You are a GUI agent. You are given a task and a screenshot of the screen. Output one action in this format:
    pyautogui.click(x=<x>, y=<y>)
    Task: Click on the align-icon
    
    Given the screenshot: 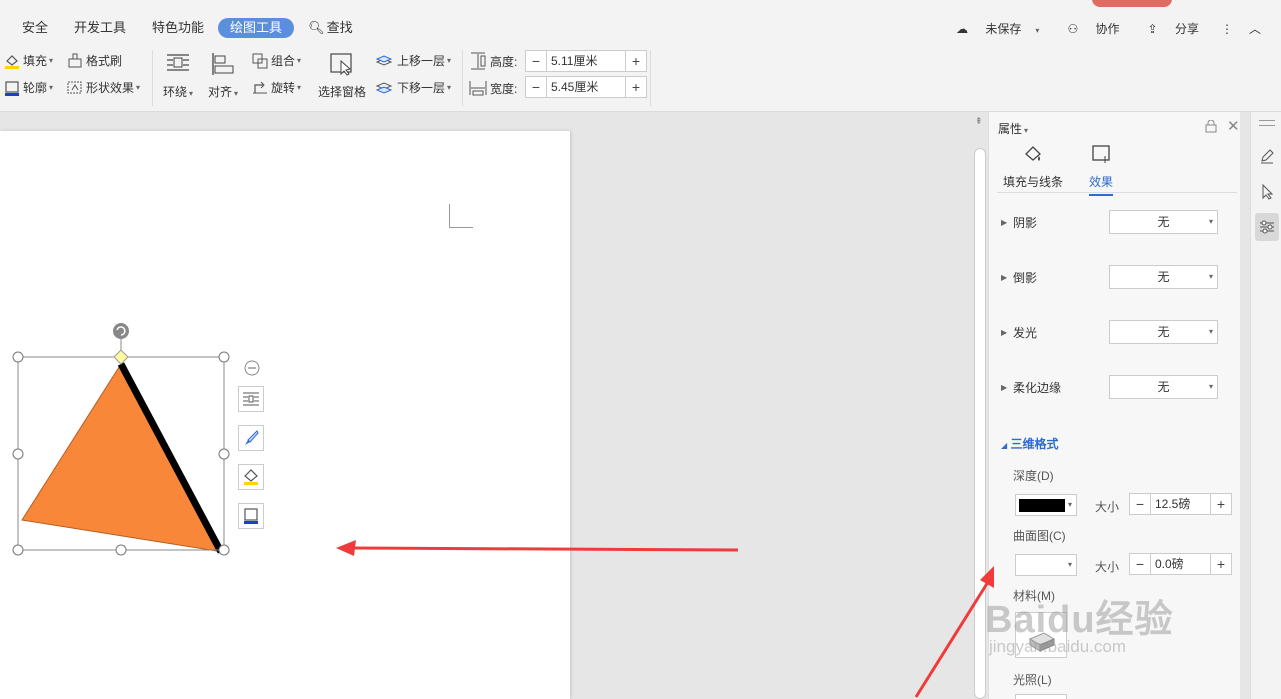 What is the action you would take?
    pyautogui.click(x=223, y=64)
    